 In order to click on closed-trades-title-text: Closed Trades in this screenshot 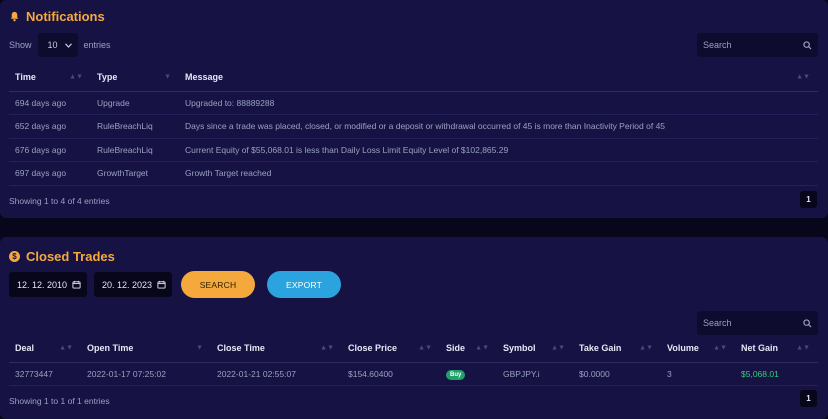, I will do `click(70, 256)`.